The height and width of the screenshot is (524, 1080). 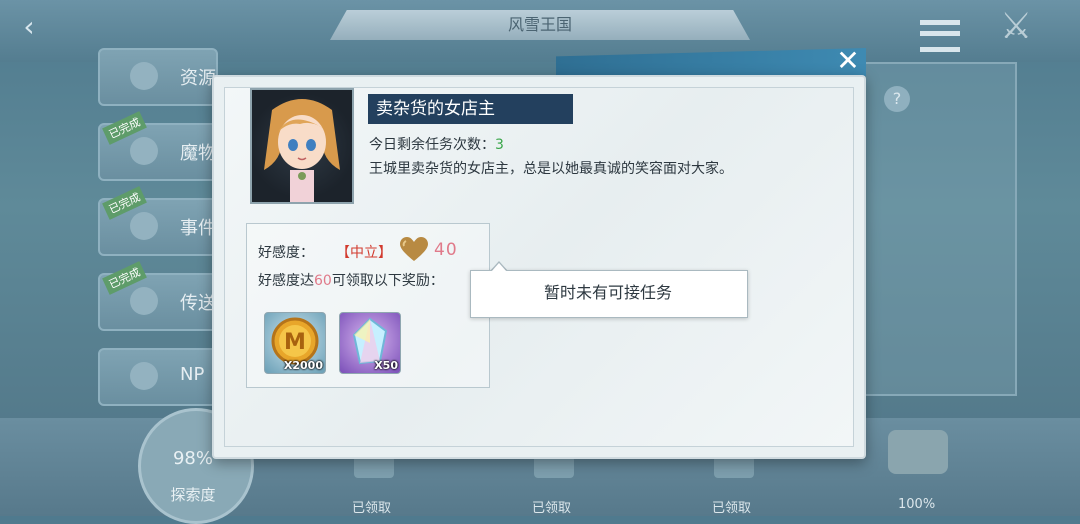 What do you see at coordinates (1016, 26) in the screenshot?
I see `sword-icon: ⚔` at bounding box center [1016, 26].